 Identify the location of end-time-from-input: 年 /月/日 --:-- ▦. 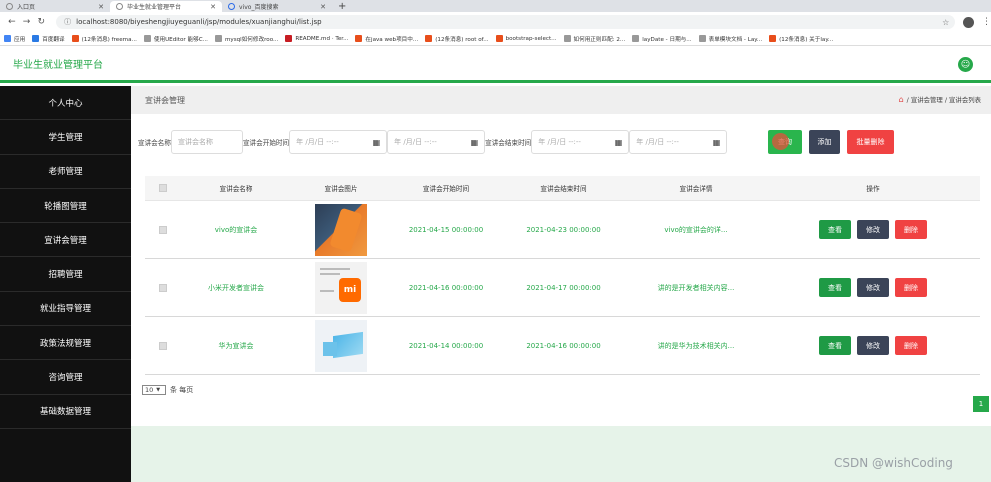
(580, 142).